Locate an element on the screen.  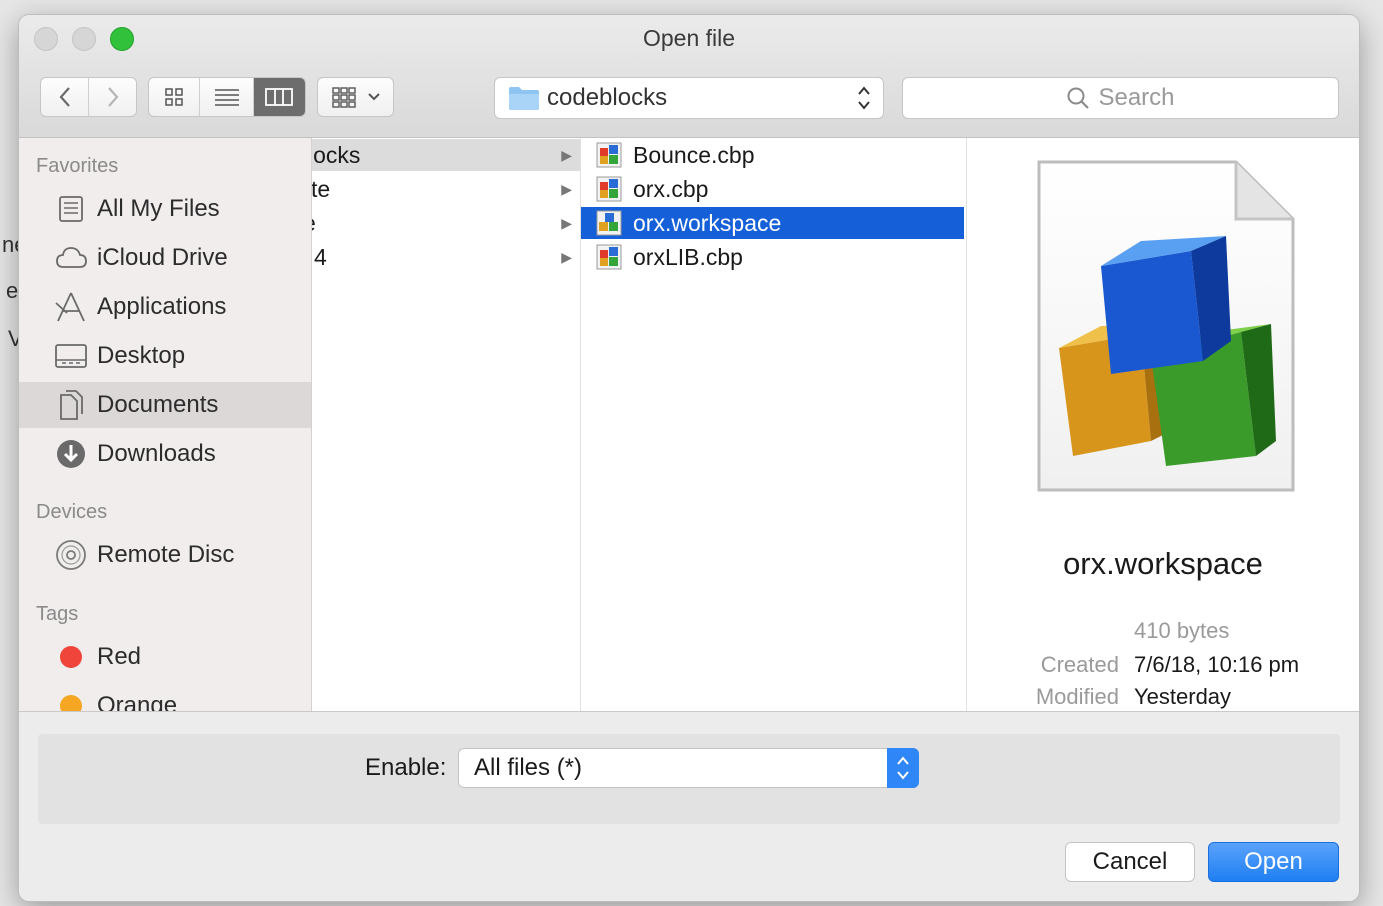
red-tag-icon is located at coordinates (71, 657).